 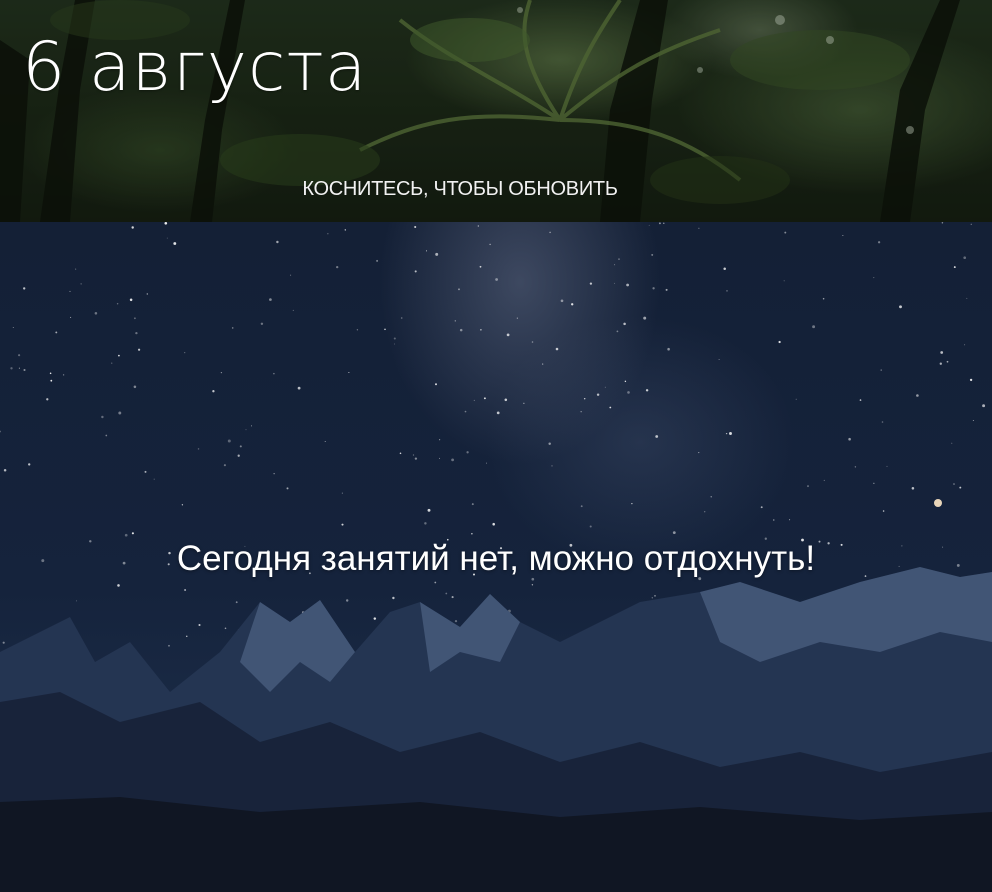 What do you see at coordinates (460, 189) in the screenshot?
I see `tap-to-refresh-hint: КОСНИТЕСЬ, ЧТОБЫ ОБНОВИТЬ` at bounding box center [460, 189].